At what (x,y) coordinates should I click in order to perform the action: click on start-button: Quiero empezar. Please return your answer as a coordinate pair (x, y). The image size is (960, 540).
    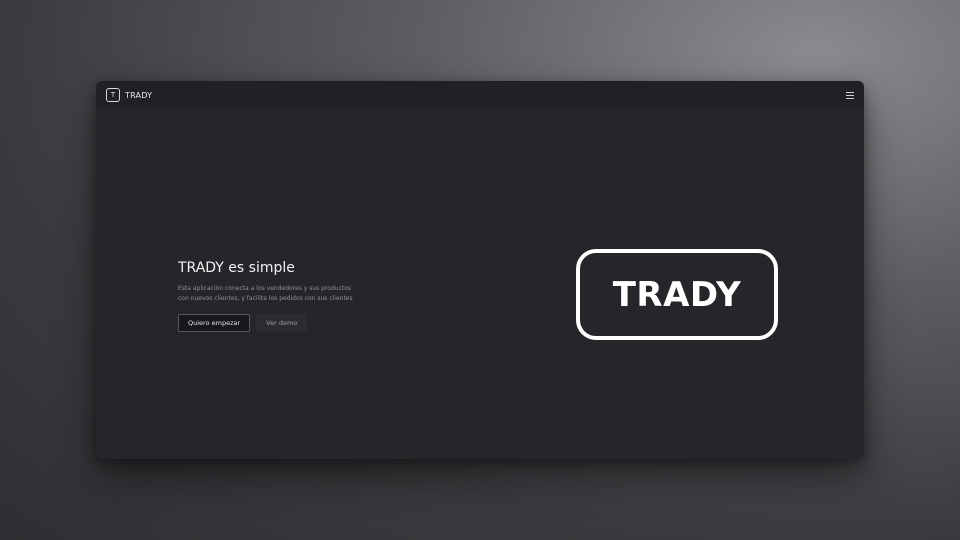
    Looking at the image, I should click on (214, 323).